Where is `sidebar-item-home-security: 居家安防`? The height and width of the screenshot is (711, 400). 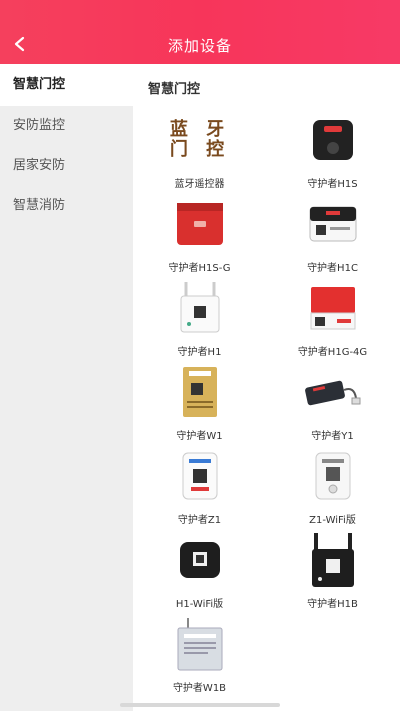
sidebar-item-home-security: 居家安防 is located at coordinates (66, 166).